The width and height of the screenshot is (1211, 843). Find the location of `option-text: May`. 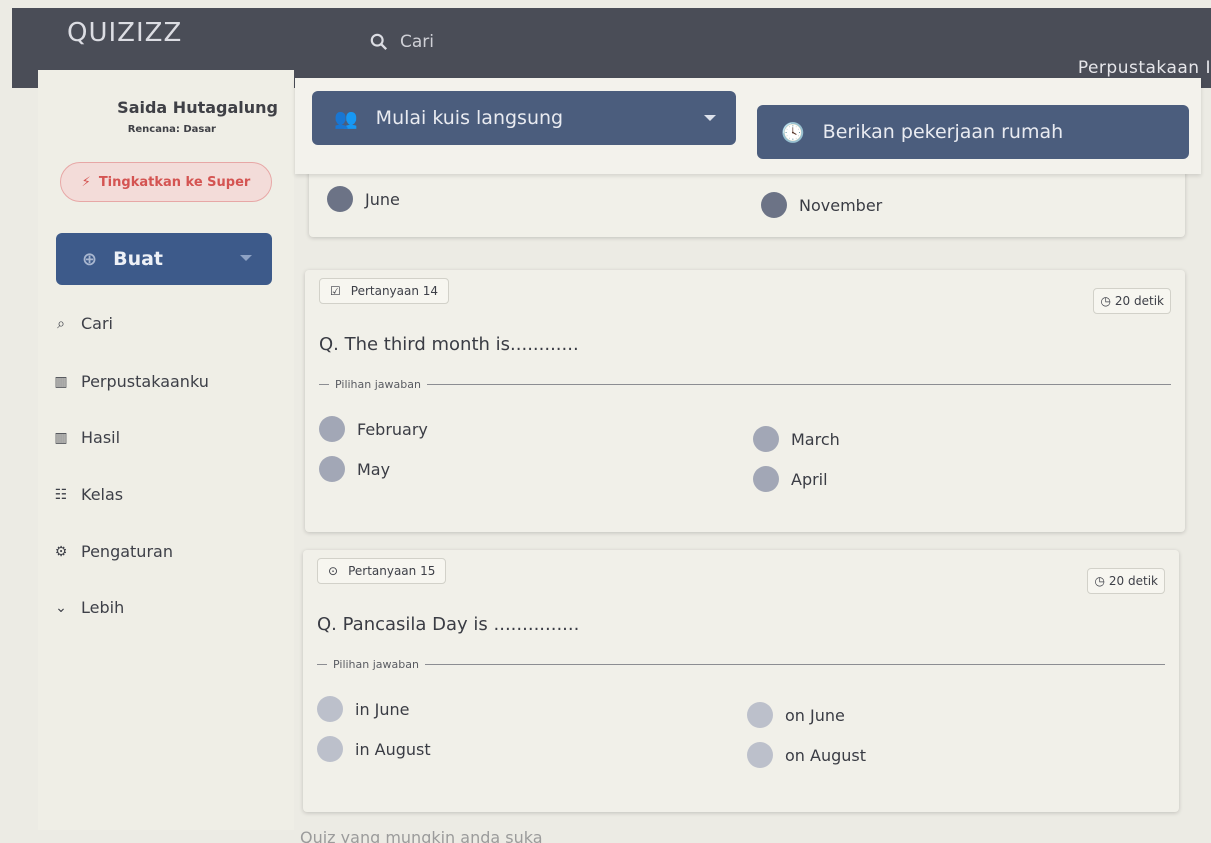

option-text: May is located at coordinates (374, 469).